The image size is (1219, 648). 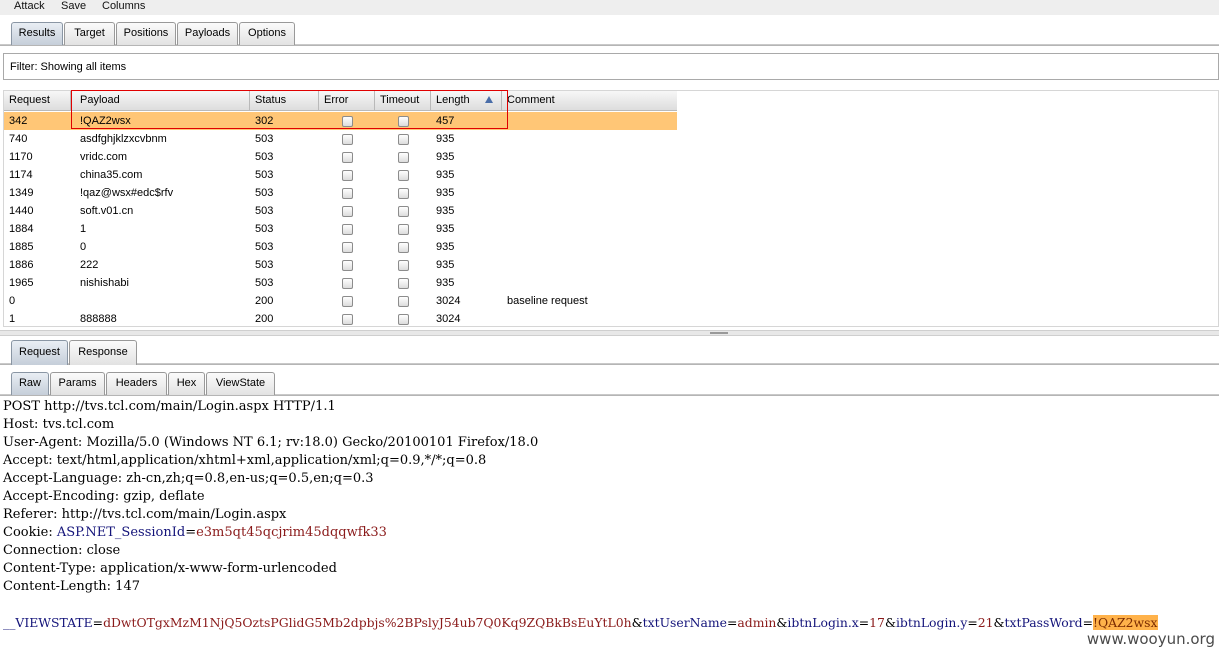 What do you see at coordinates (18, 121) in the screenshot?
I see `cell-request: 342` at bounding box center [18, 121].